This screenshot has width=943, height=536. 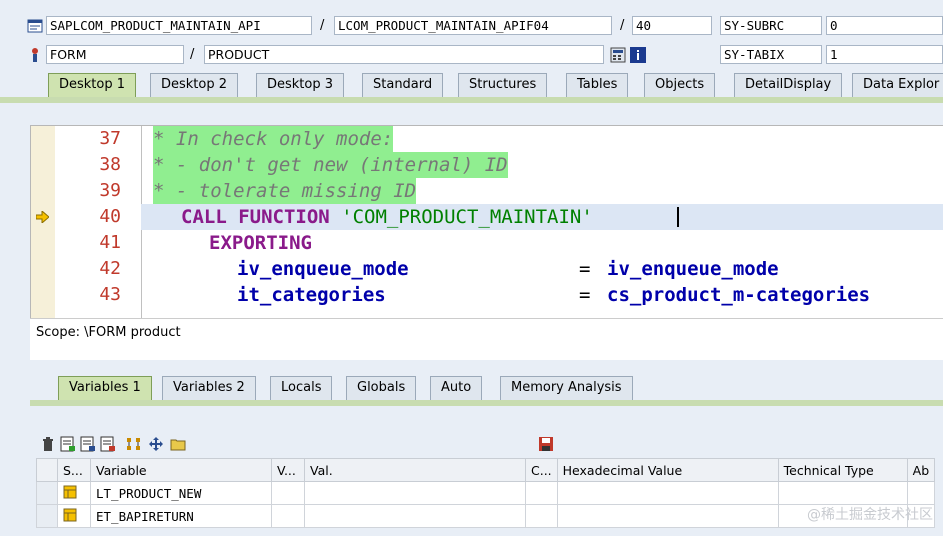 What do you see at coordinates (667, 470) in the screenshot?
I see `column-header-hex: Hexadecimal Value` at bounding box center [667, 470].